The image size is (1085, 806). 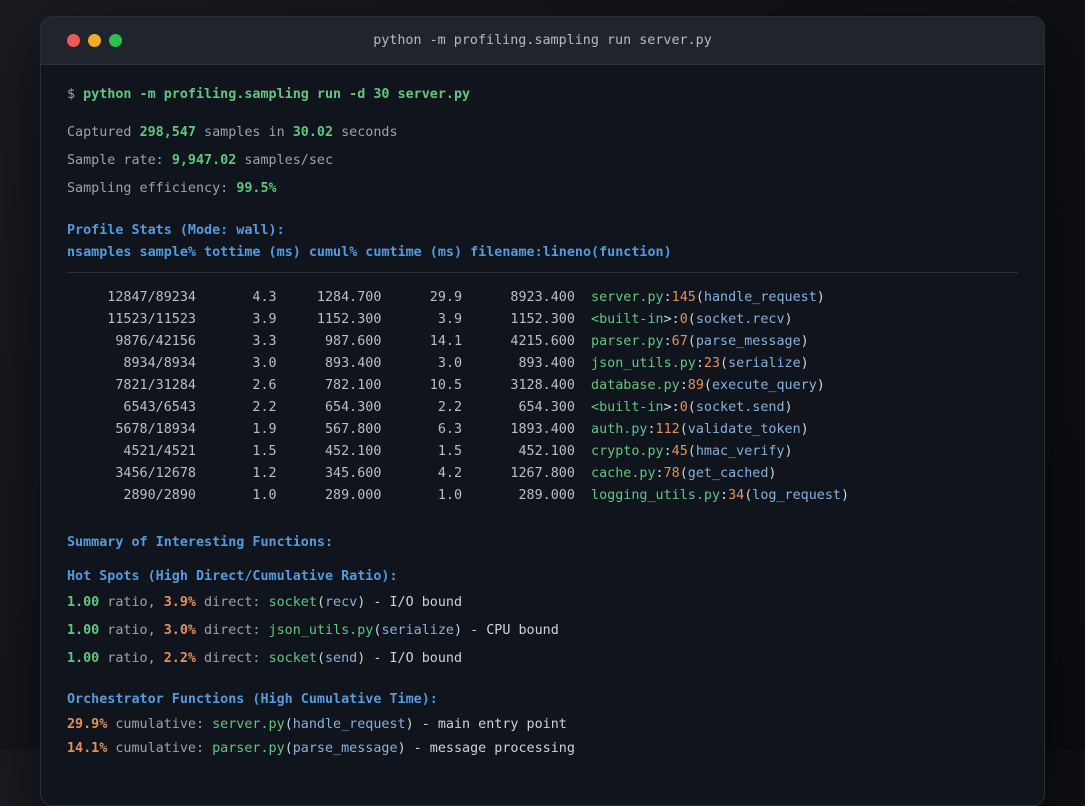 I want to click on text-segment: Sample rate:, so click(x=119, y=160).